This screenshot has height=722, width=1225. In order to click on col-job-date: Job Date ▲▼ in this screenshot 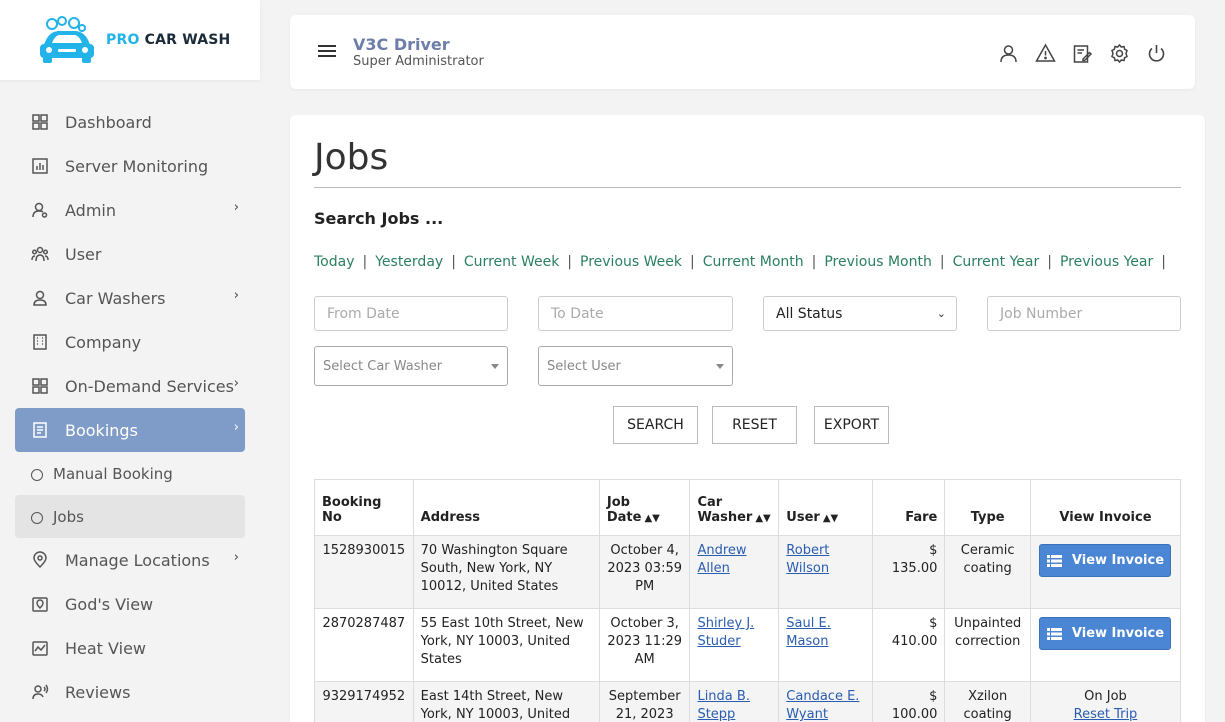, I will do `click(644, 507)`.